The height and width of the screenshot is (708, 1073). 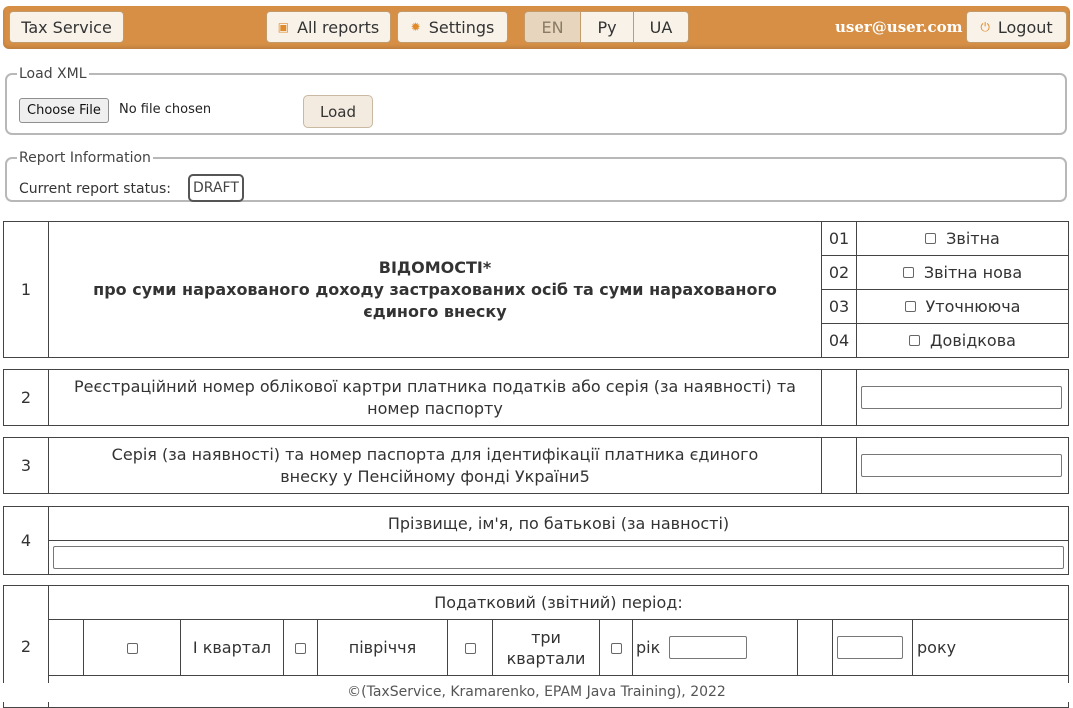 What do you see at coordinates (216, 188) in the screenshot?
I see `status-badge: DRAFT` at bounding box center [216, 188].